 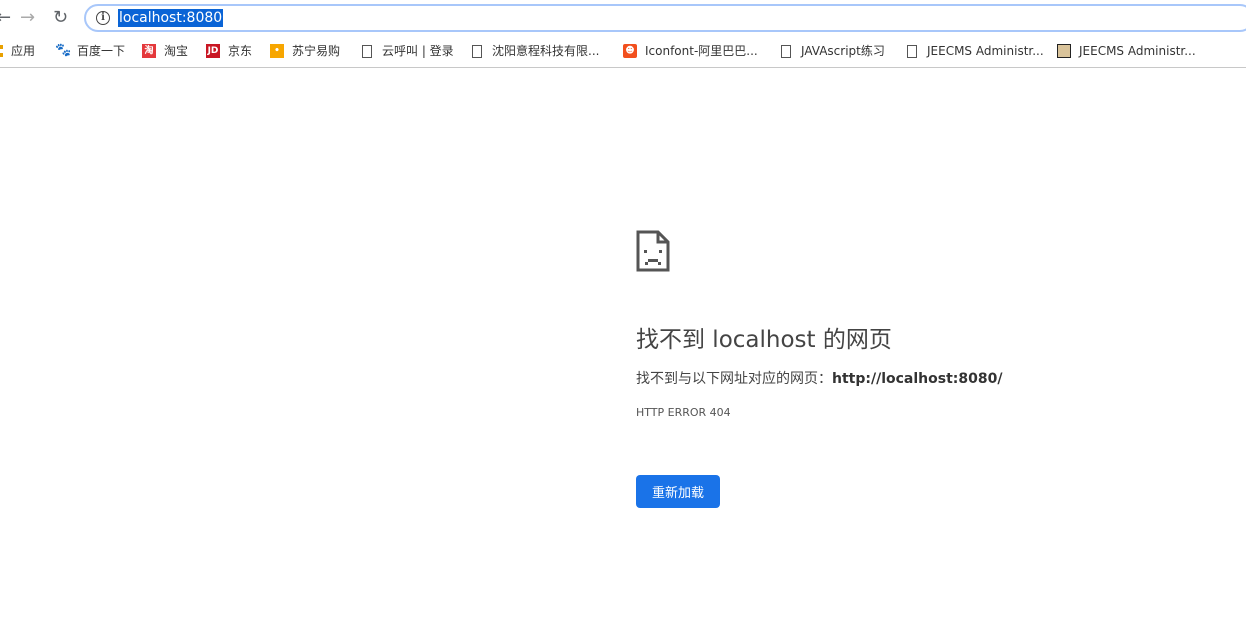 What do you see at coordinates (683, 412) in the screenshot?
I see `error-code: HTTP ERROR 404` at bounding box center [683, 412].